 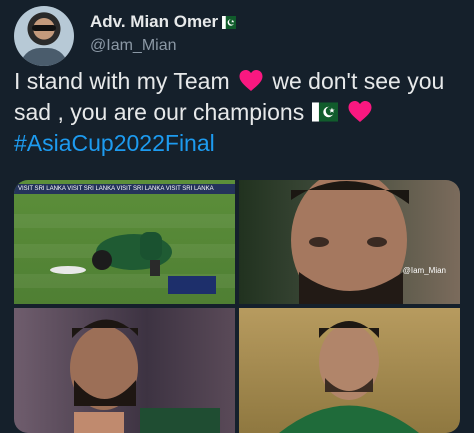 I want to click on player-staring-shape, so click(x=349, y=377).